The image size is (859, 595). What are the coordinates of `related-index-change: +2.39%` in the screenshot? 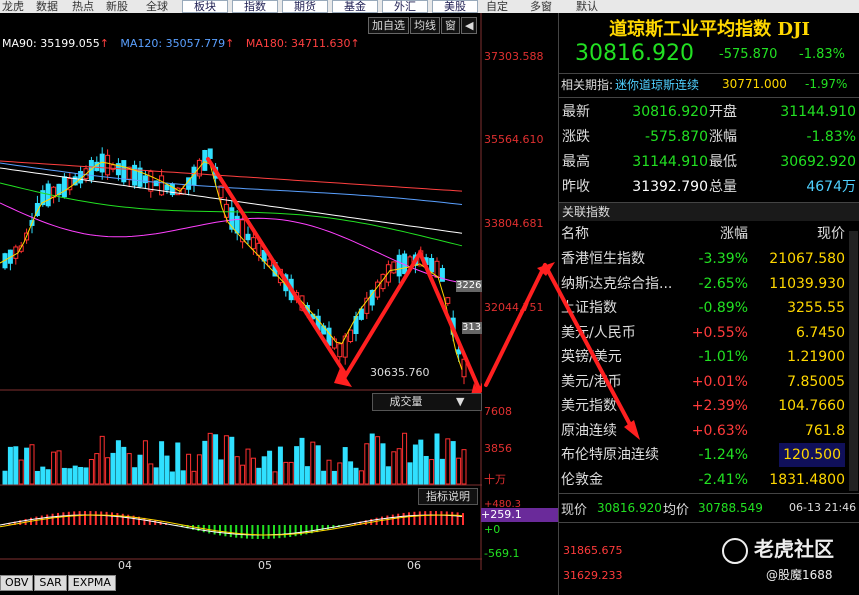 It's located at (719, 406).